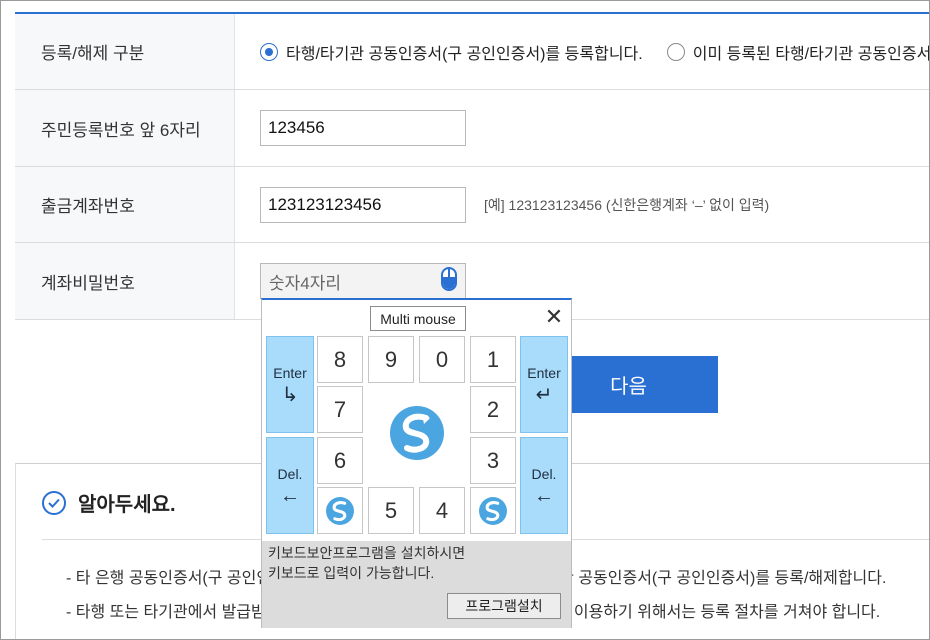  I want to click on digit-key-7: 7, so click(340, 409).